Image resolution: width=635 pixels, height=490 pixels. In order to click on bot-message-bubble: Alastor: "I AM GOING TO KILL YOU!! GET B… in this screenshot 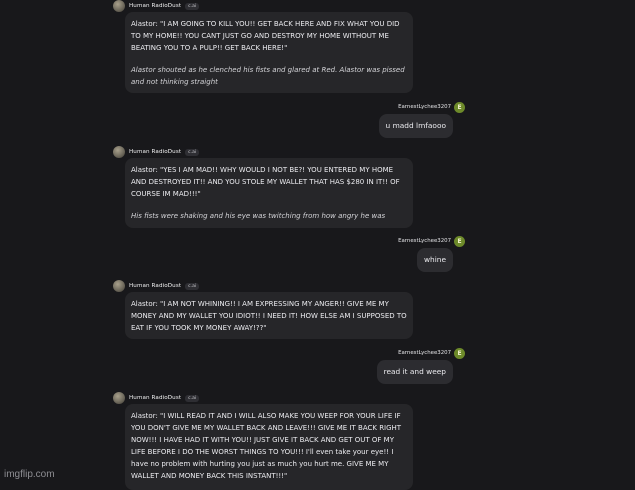, I will do `click(269, 52)`.